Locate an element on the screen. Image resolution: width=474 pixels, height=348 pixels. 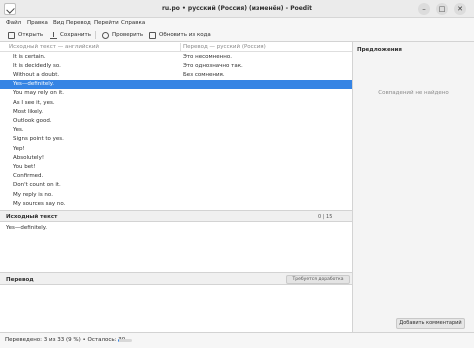
status-bar: Переведено: 3 из 33 (9 %) • Осталось: 30 is located at coordinates (237, 340).